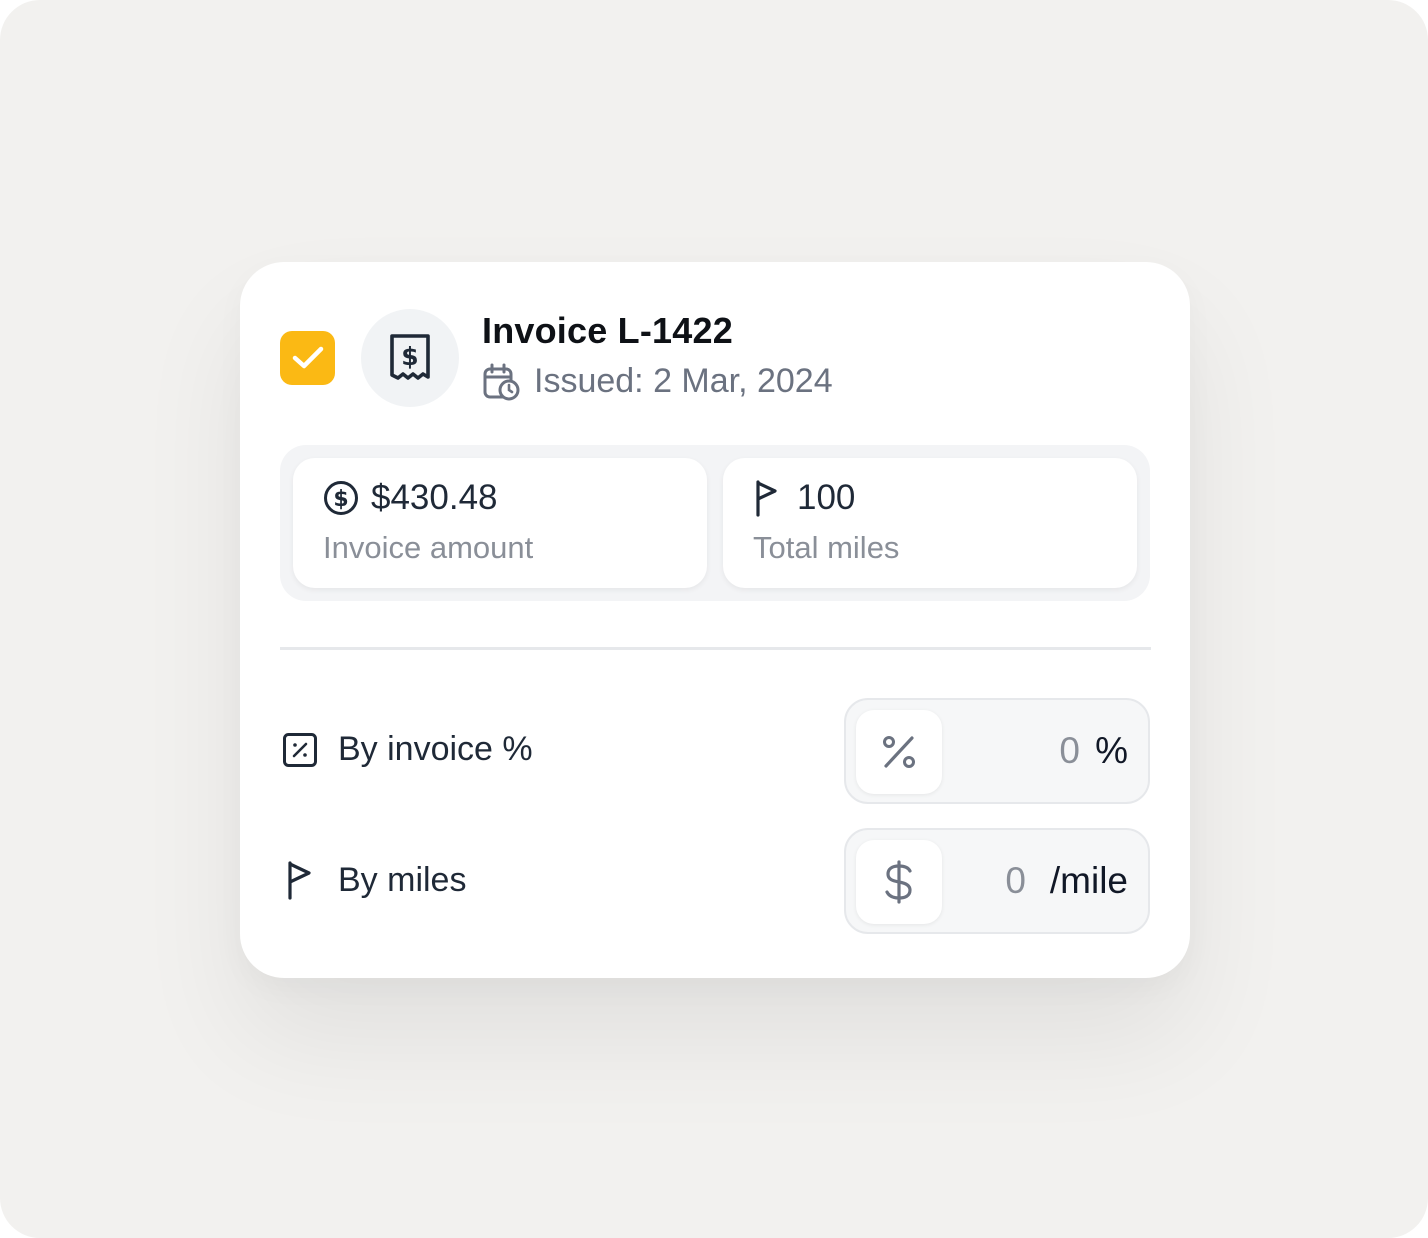 Image resolution: width=1428 pixels, height=1238 pixels. Describe the element at coordinates (1088, 880) in the screenshot. I see `per-mile-unit: /mile` at that location.